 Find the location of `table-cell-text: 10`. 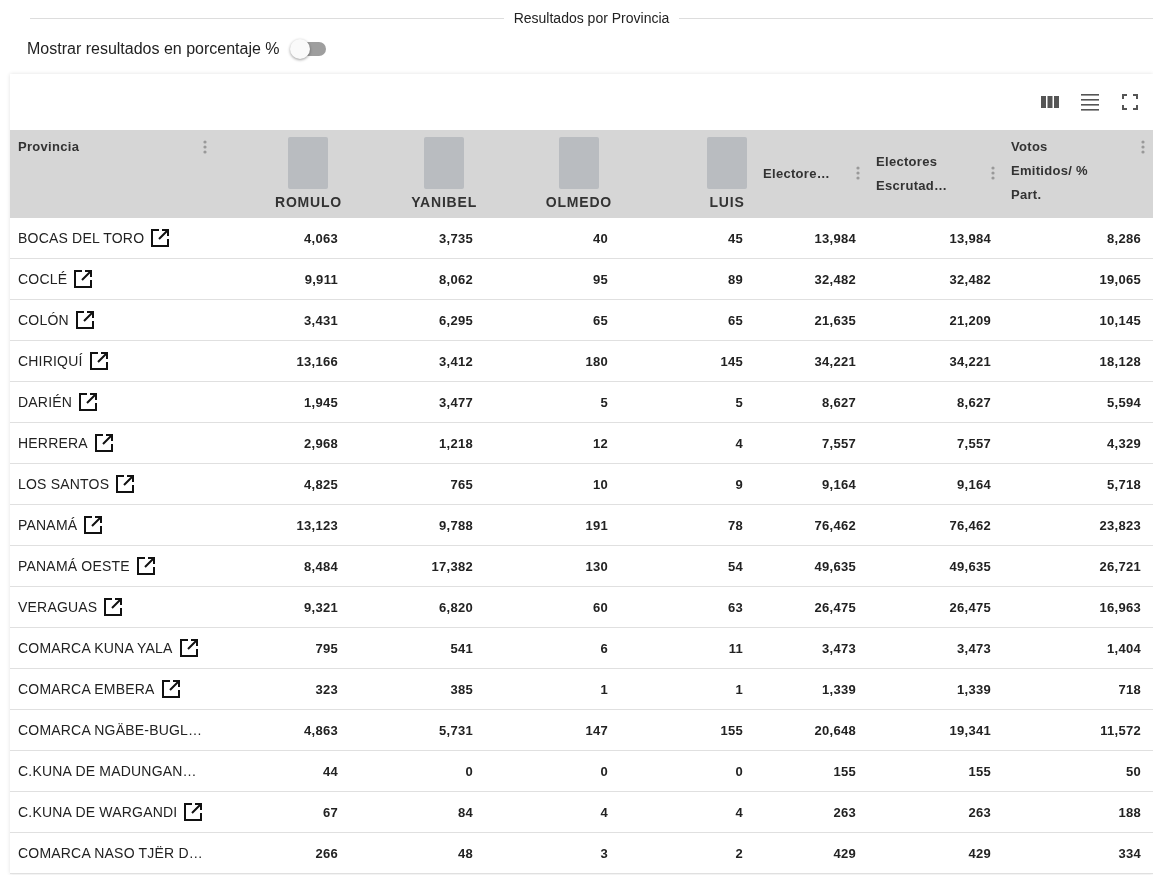

table-cell-text: 10 is located at coordinates (600, 484).